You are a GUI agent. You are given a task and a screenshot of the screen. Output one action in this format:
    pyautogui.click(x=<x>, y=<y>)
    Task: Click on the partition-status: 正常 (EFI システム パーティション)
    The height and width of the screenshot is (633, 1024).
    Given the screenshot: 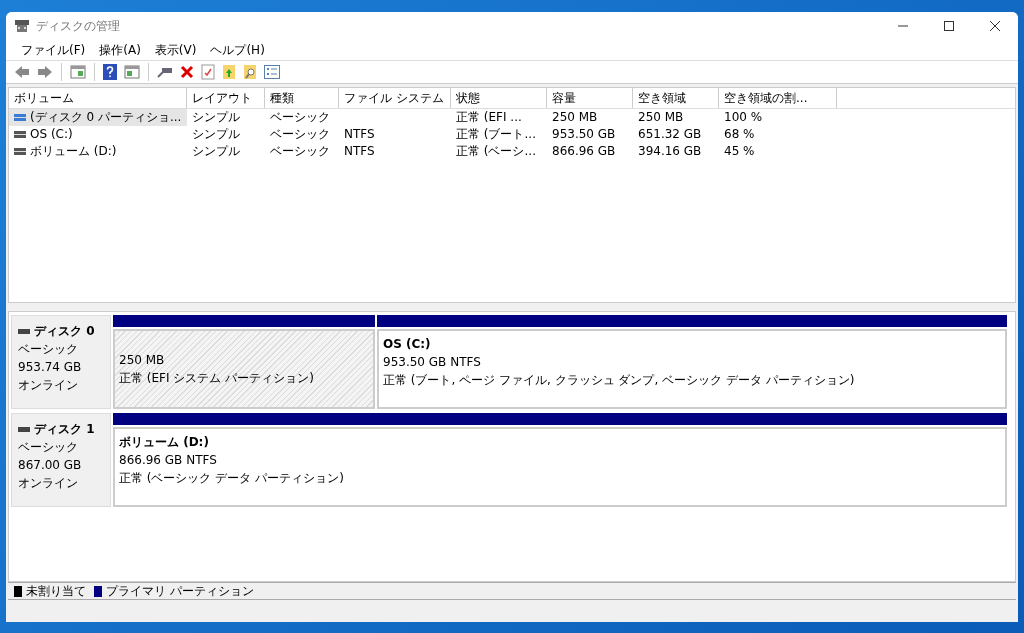 What is the action you would take?
    pyautogui.click(x=217, y=378)
    